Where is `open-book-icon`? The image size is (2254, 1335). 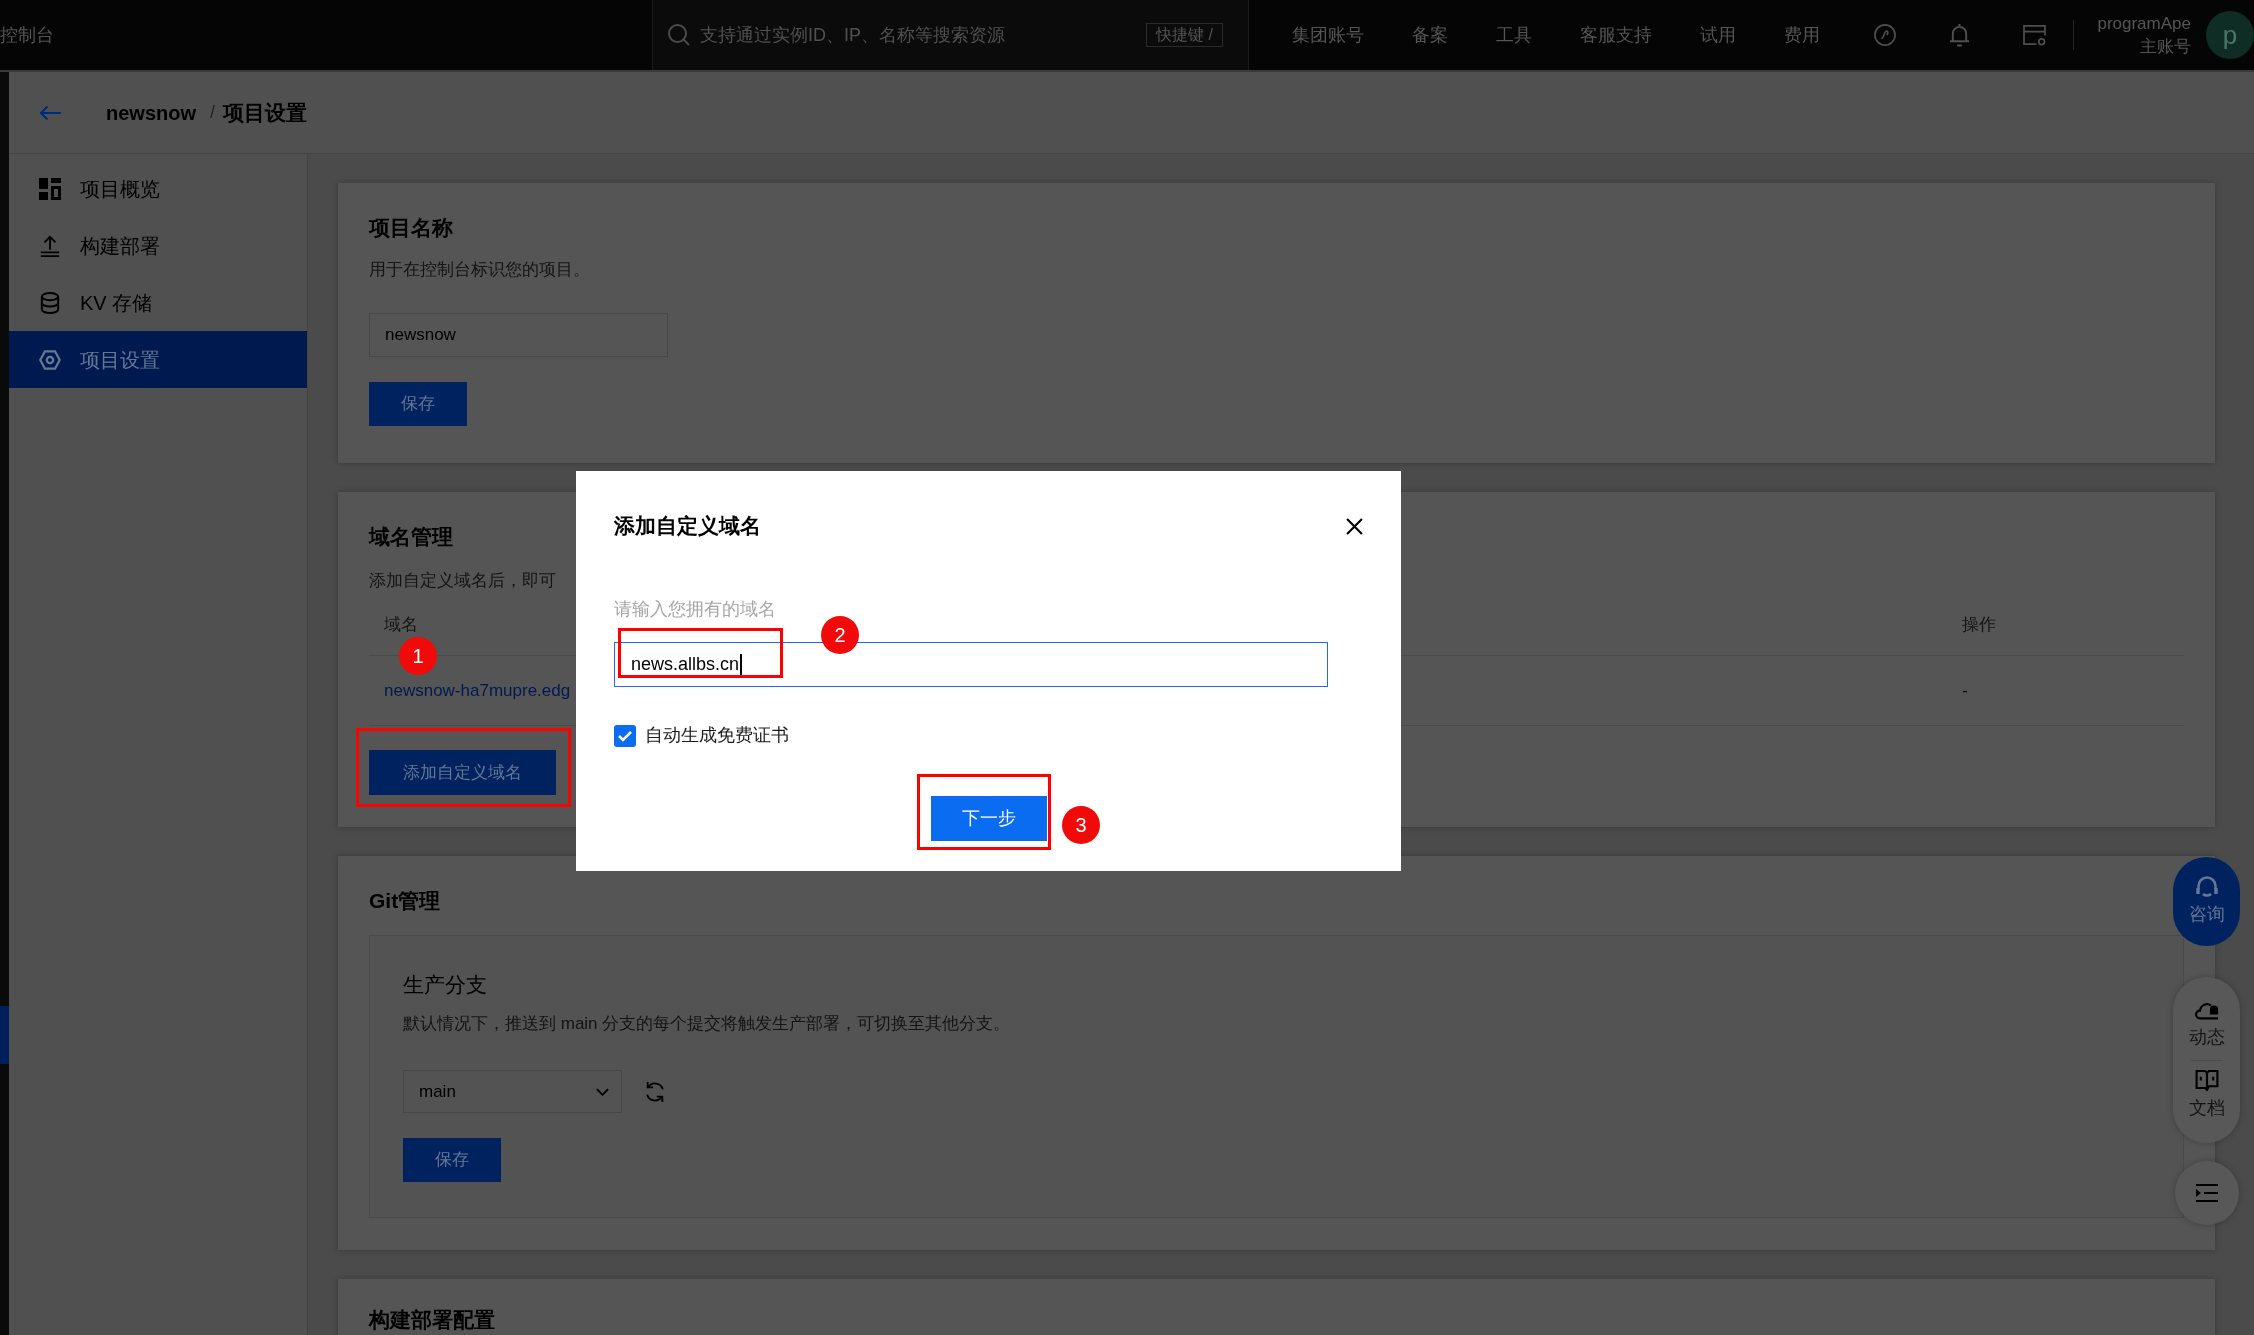
open-book-icon is located at coordinates (2206, 1080).